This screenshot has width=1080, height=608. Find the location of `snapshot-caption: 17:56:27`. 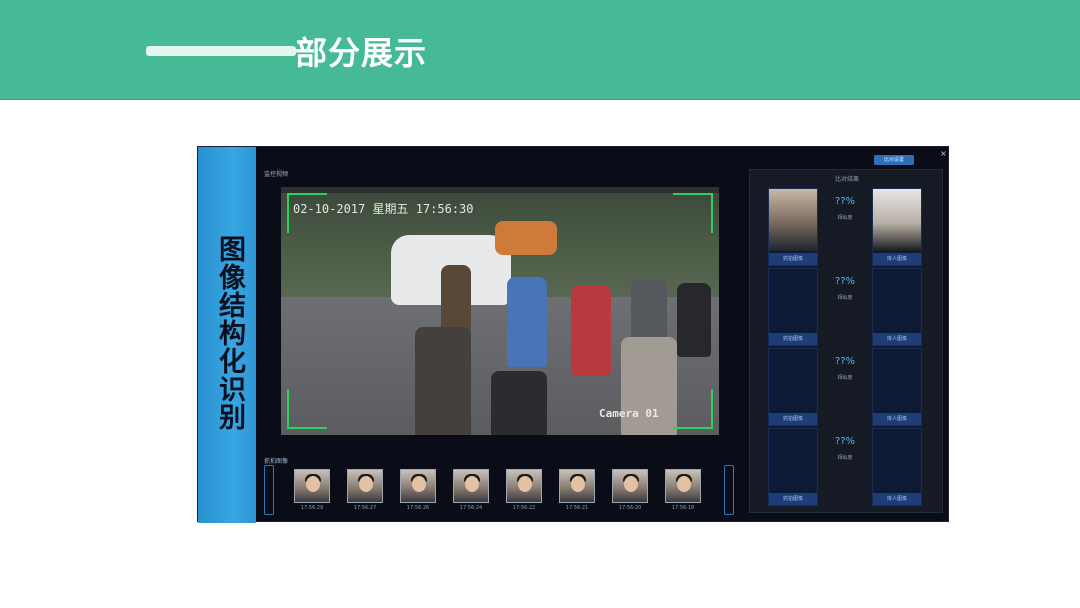

snapshot-caption: 17:56:27 is located at coordinates (365, 508).